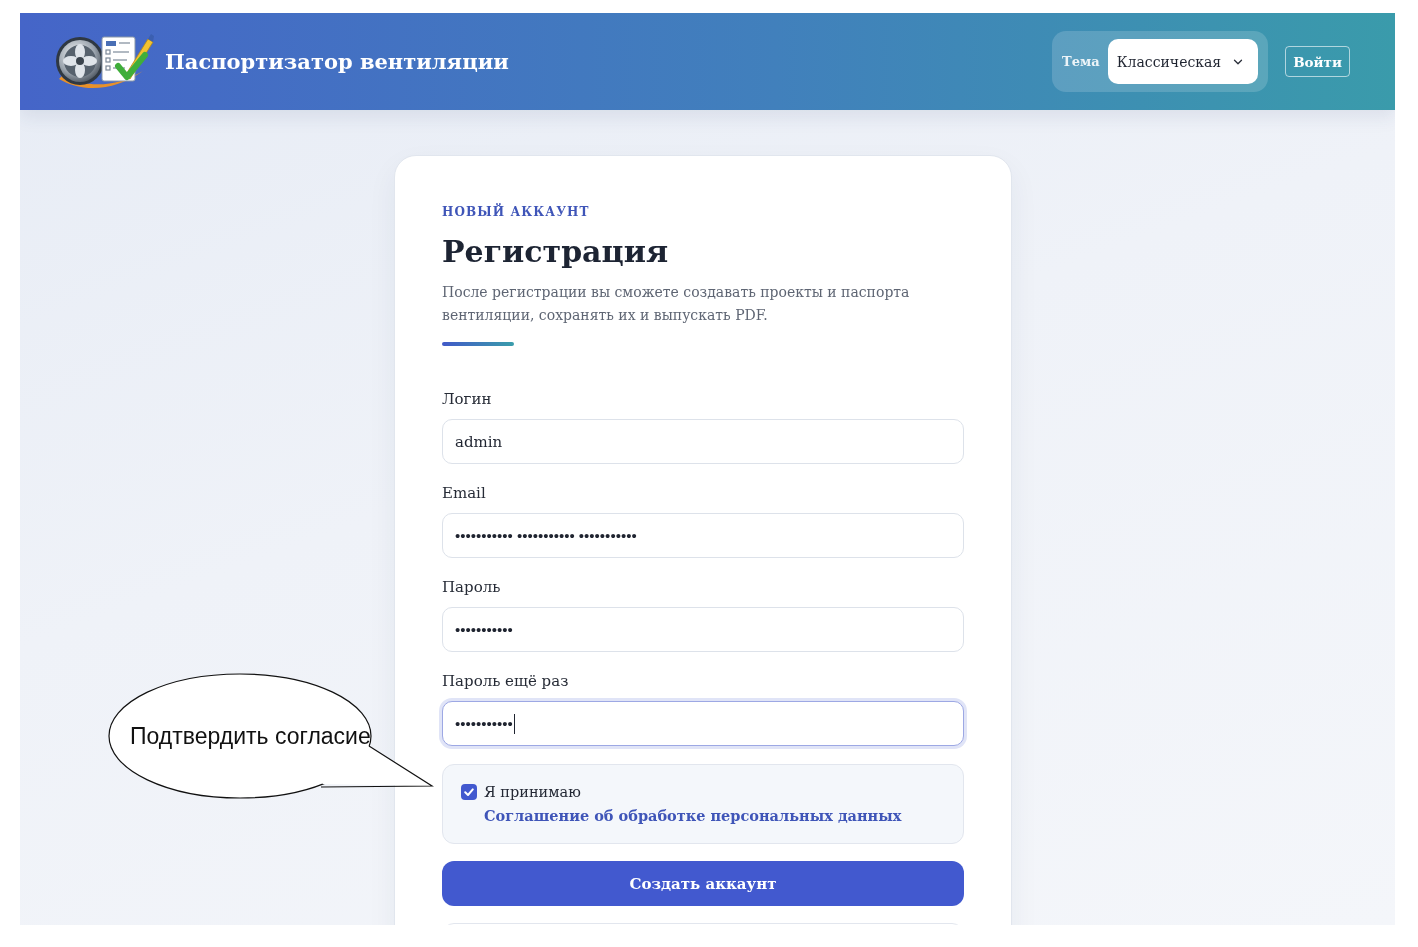  Describe the element at coordinates (337, 61) in the screenshot. I see `app-title: Паспортизатор вентиляции` at that location.